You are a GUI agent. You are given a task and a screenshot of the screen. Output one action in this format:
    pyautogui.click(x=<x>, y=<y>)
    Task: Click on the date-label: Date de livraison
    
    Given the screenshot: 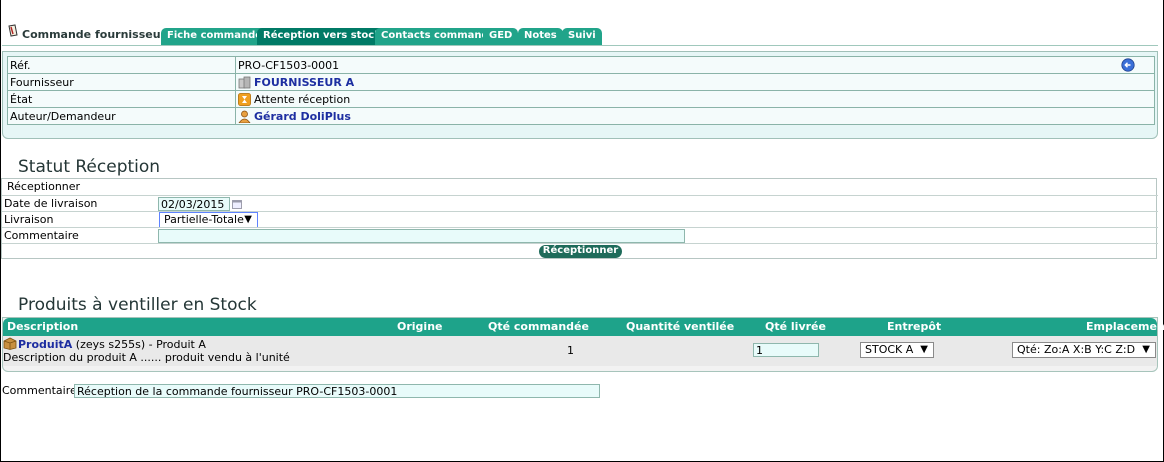 What is the action you would take?
    pyautogui.click(x=51, y=203)
    